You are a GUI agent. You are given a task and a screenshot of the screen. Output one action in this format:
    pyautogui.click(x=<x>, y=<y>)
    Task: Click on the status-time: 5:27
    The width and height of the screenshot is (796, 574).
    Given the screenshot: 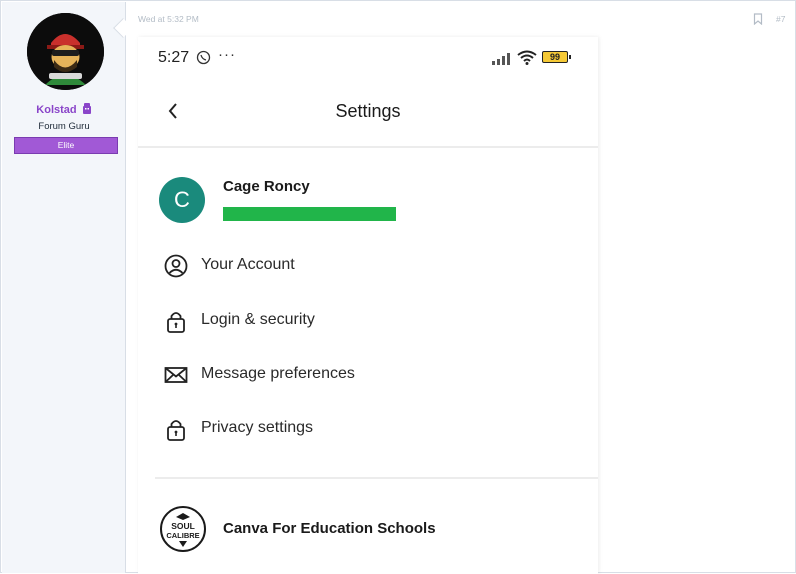 What is the action you would take?
    pyautogui.click(x=174, y=57)
    